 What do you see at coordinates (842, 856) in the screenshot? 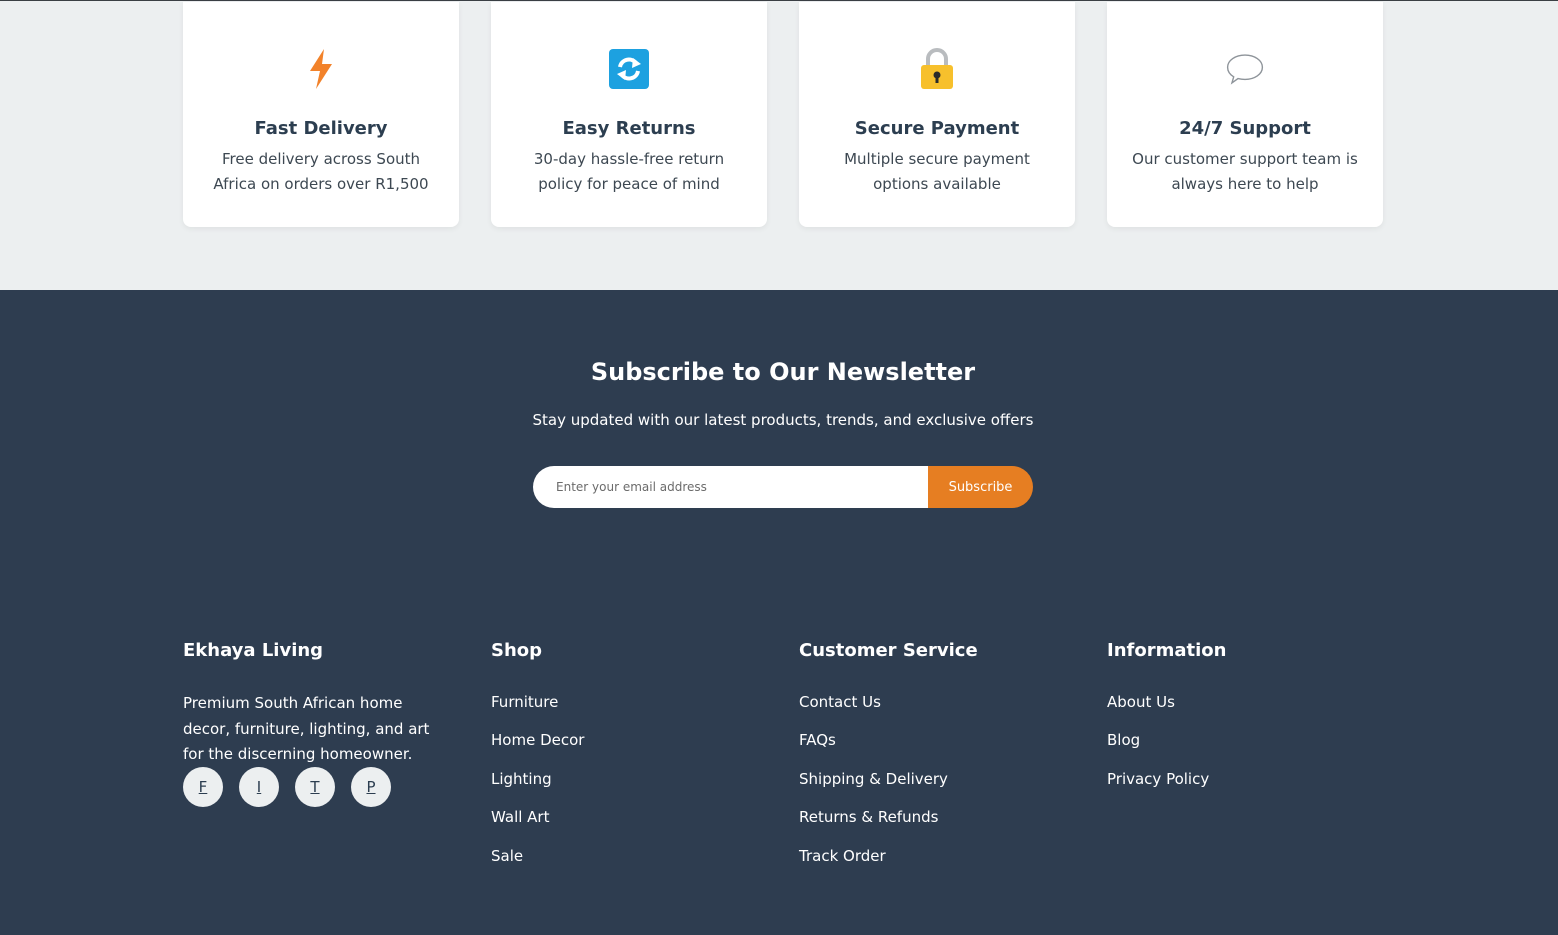
I see `footer-link-track-order: Track Order` at bounding box center [842, 856].